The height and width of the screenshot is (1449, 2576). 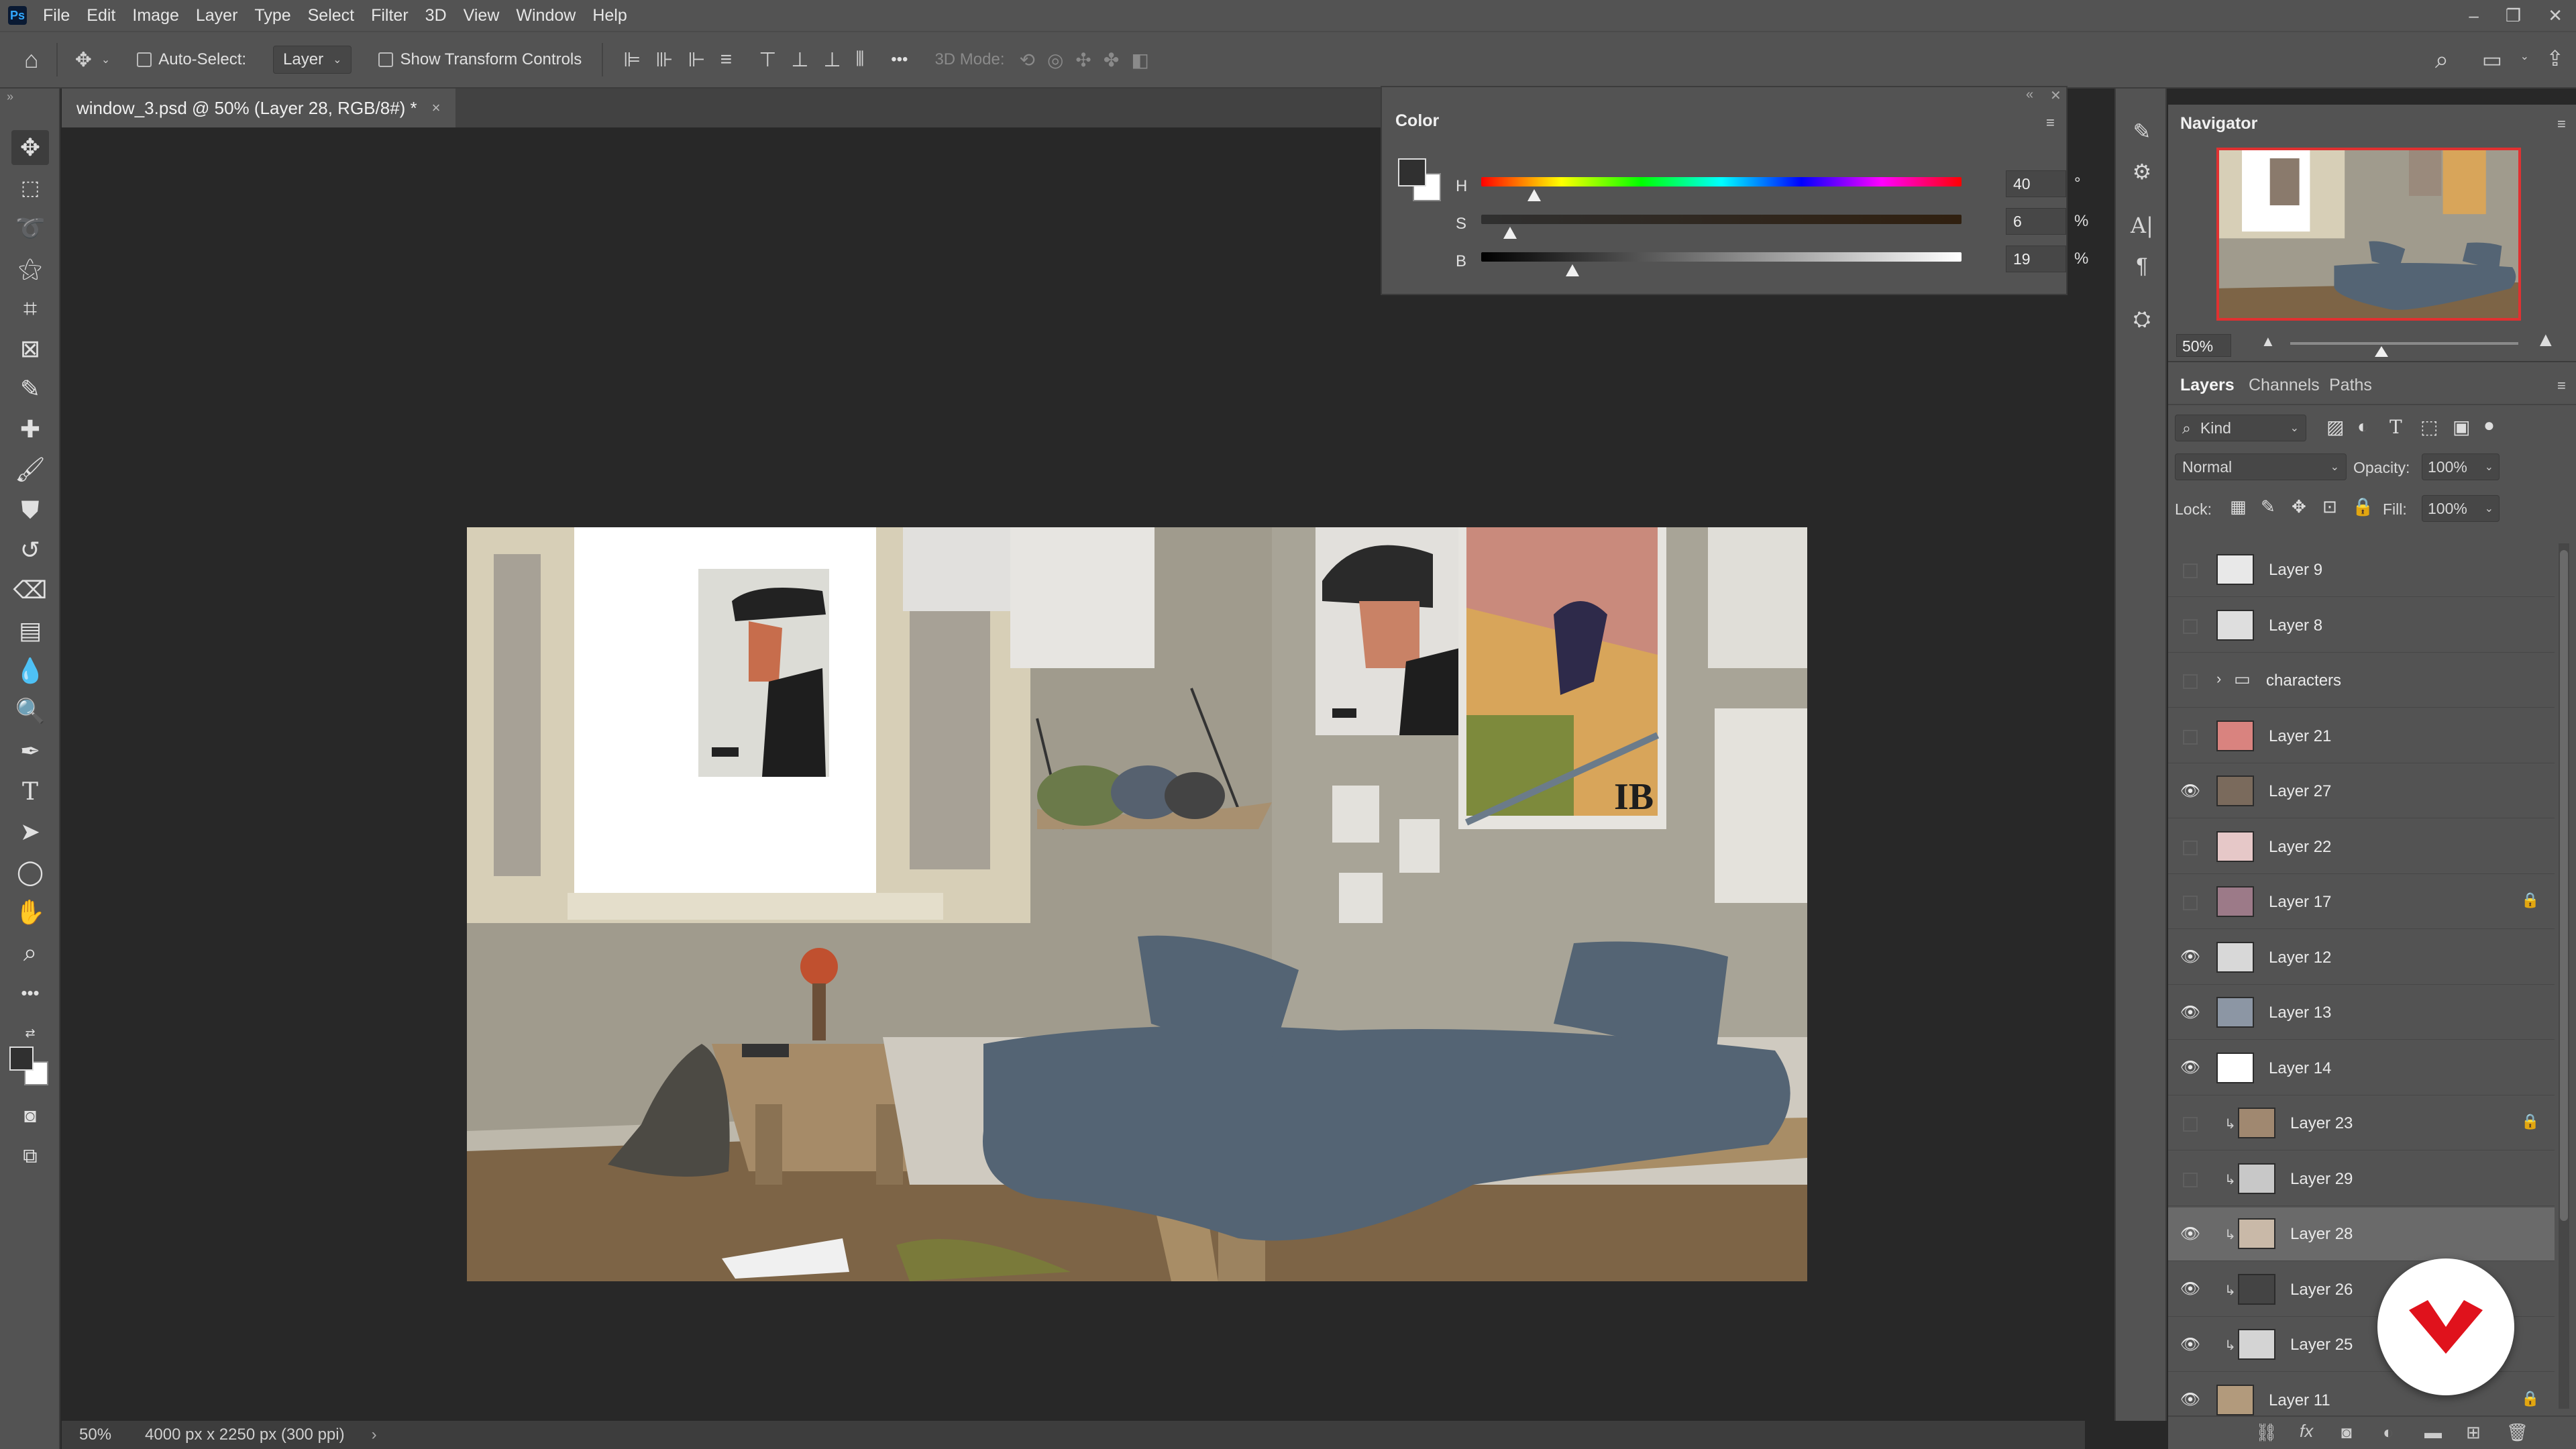 What do you see at coordinates (2517, 1432) in the screenshot?
I see `delete-layer-icon: 🗑` at bounding box center [2517, 1432].